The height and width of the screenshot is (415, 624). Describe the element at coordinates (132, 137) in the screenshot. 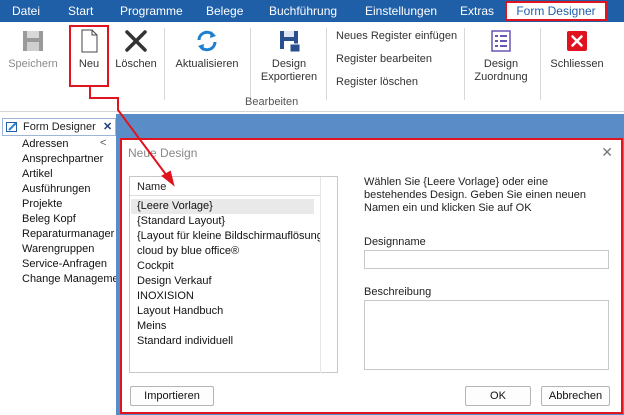

I see `annotation-arrow` at that location.